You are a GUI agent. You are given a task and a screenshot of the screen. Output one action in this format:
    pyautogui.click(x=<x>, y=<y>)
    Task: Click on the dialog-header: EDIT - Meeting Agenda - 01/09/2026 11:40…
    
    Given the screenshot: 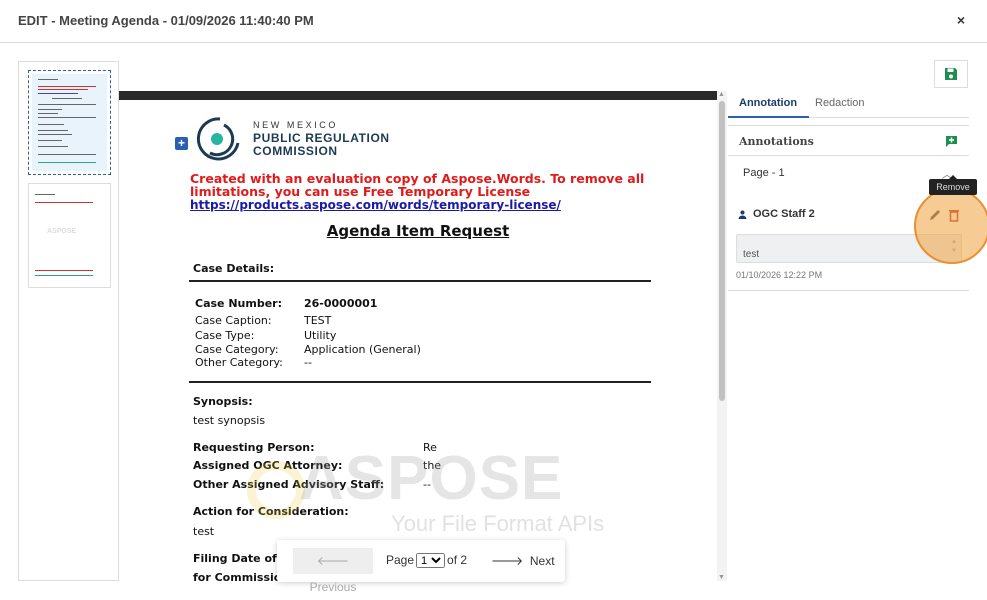 What is the action you would take?
    pyautogui.click(x=493, y=21)
    